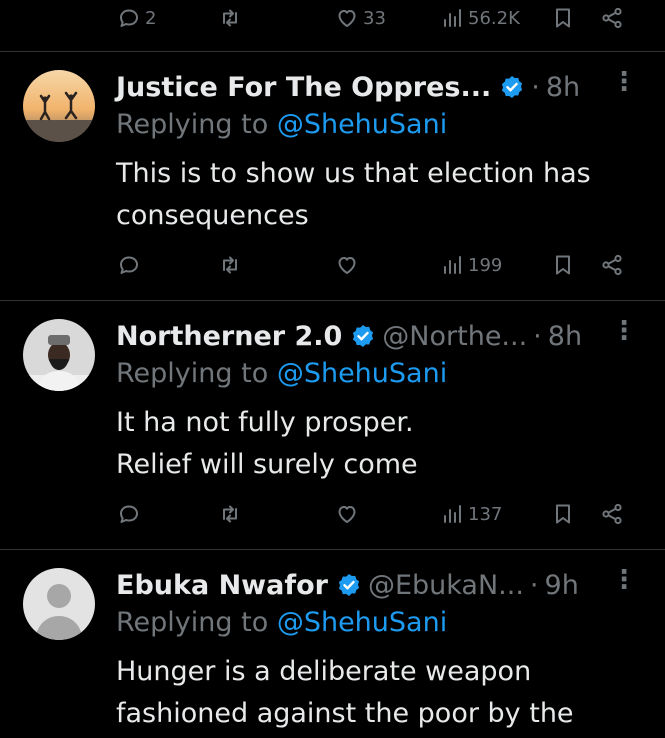 This screenshot has height=738, width=665. I want to click on previous-post-actions: 2 33 56.2K, so click(332, 26).